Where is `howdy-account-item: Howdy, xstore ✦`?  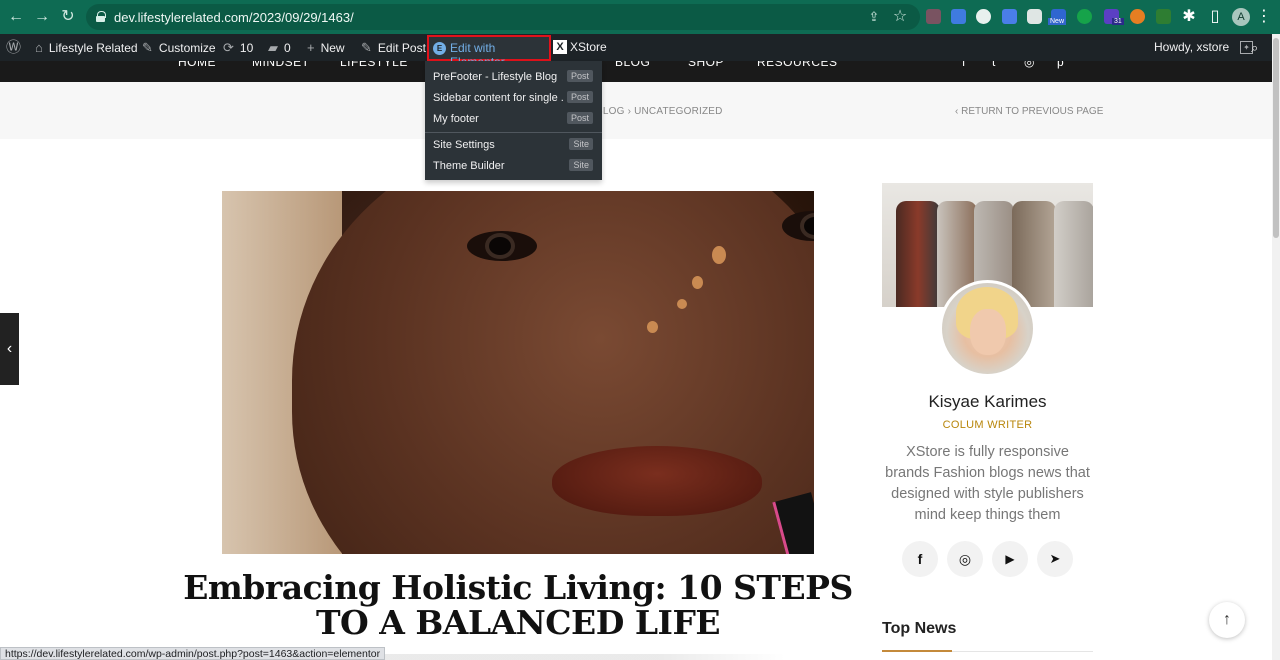
howdy-account-item: Howdy, xstore ✦ is located at coordinates (1203, 47).